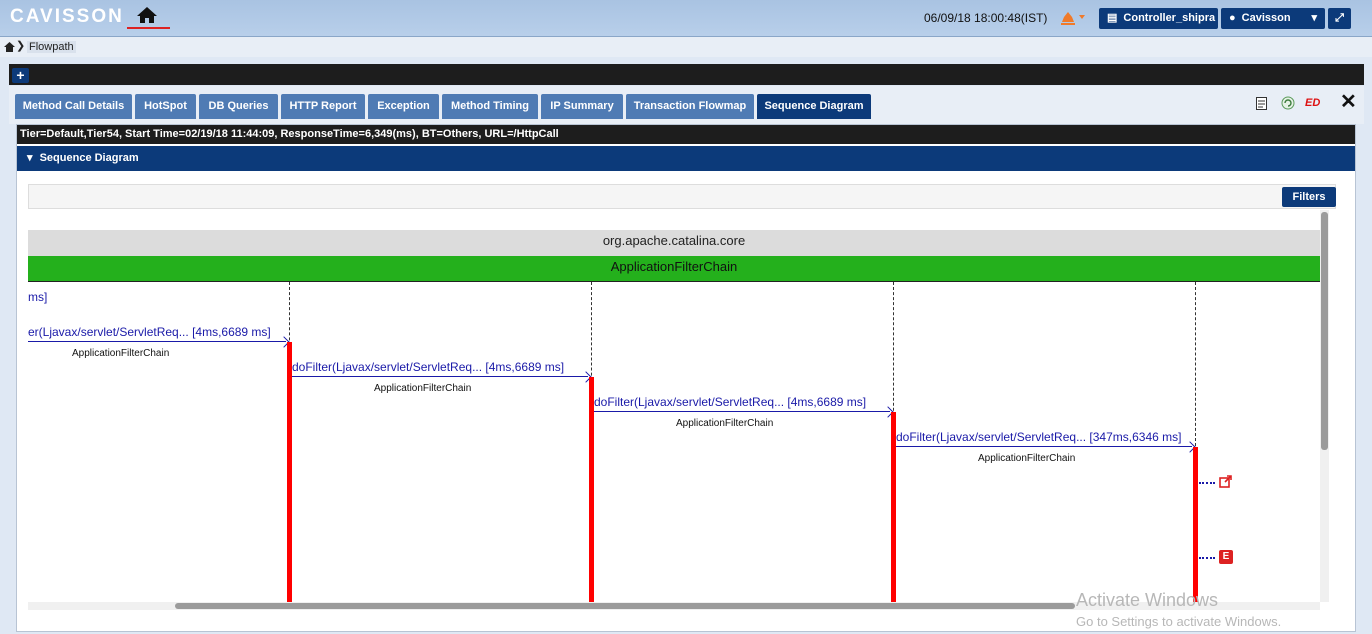 The image size is (1372, 634). Describe the element at coordinates (20, 75) in the screenshot. I see `add-button: +` at that location.